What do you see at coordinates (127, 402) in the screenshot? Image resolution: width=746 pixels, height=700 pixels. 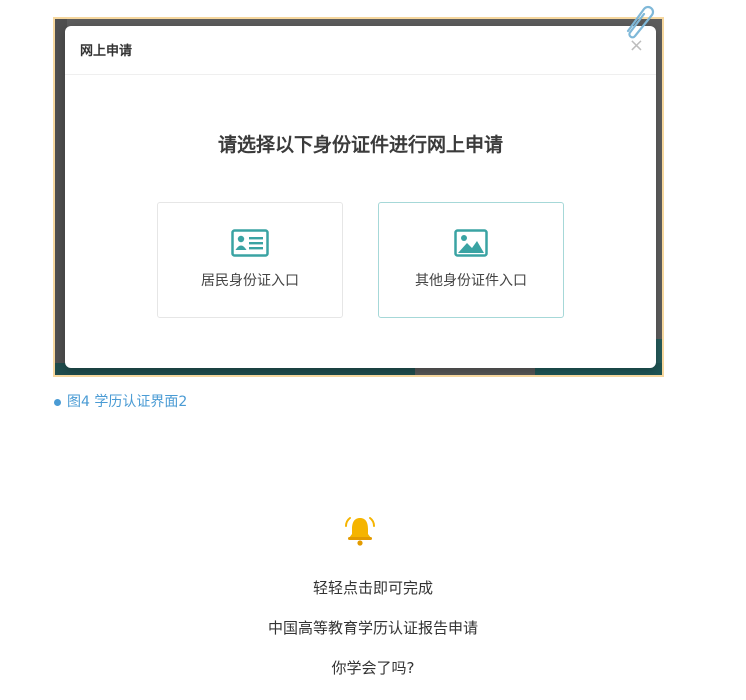 I see `caption-text: 图4 学历认证界面2` at bounding box center [127, 402].